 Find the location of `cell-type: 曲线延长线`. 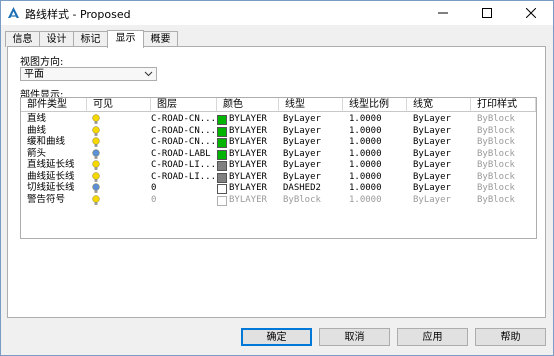

cell-type: 曲线延长线 is located at coordinates (56, 177).